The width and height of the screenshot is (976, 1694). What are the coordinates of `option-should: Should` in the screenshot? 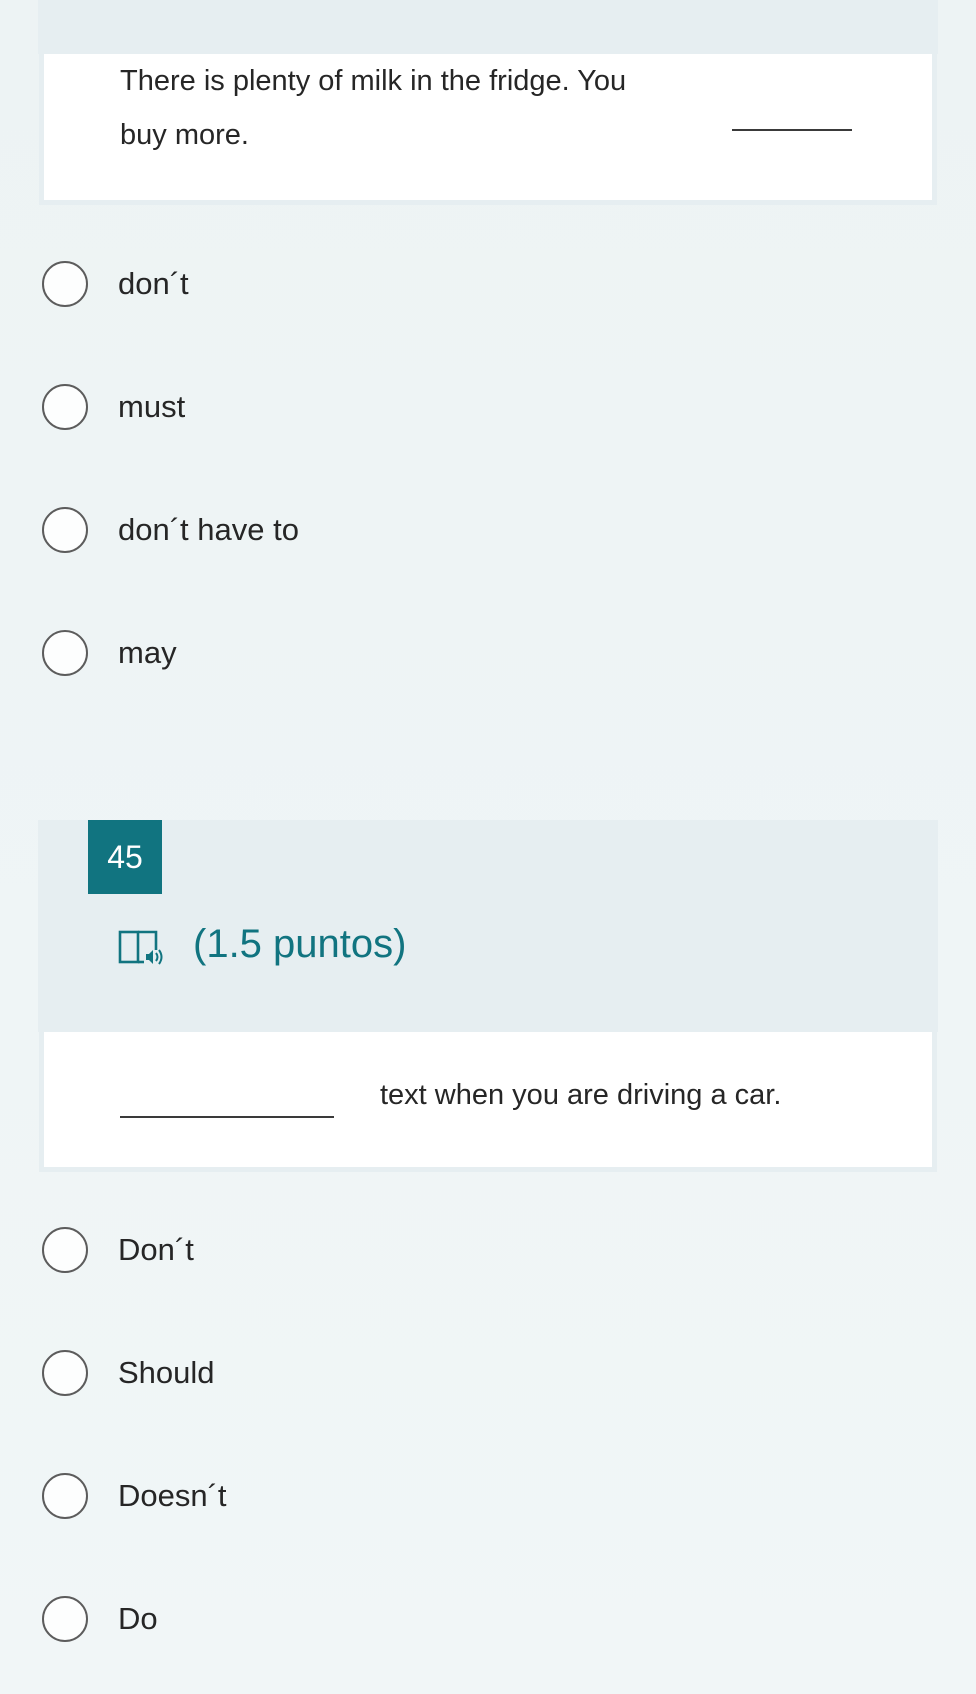 It's located at (342, 1373).